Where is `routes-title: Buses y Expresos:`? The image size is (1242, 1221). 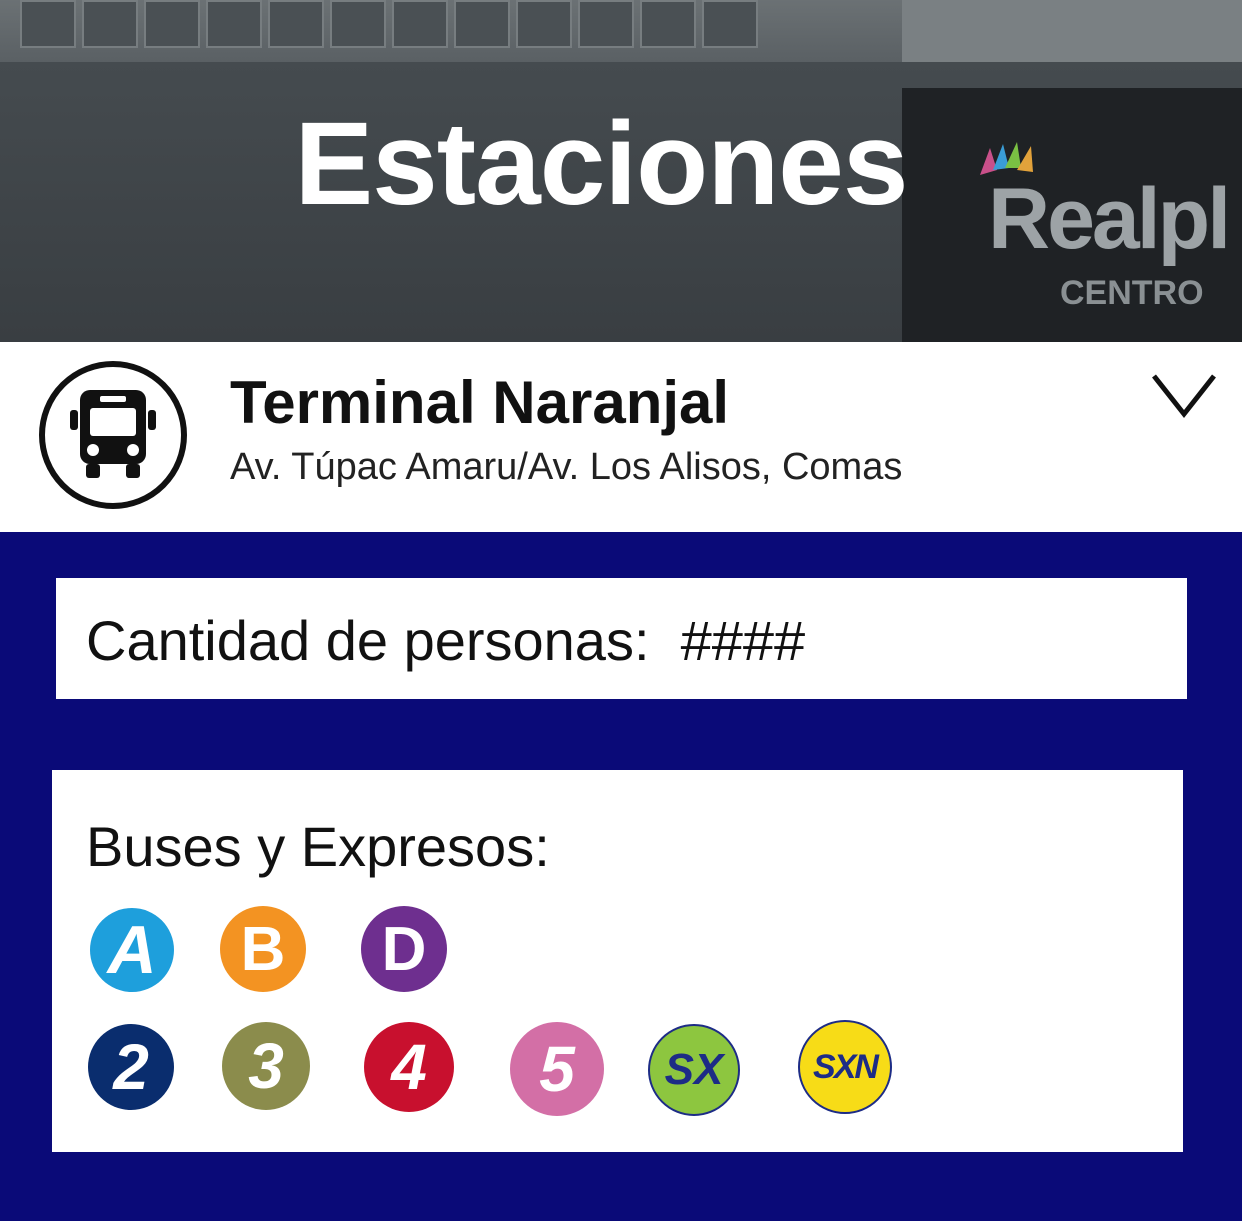 routes-title: Buses y Expresos: is located at coordinates (318, 846).